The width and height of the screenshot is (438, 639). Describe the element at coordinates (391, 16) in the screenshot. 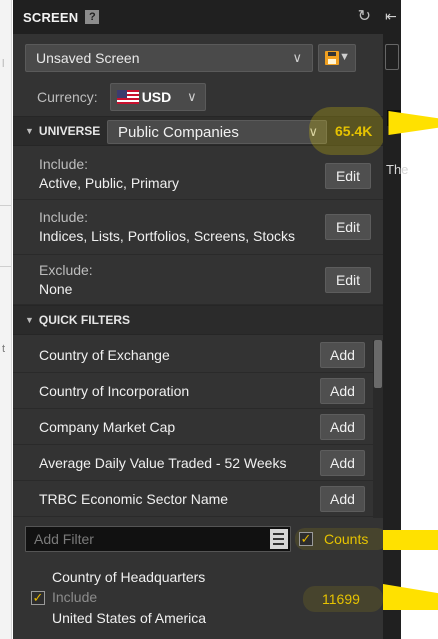

I see `collapse-panel-icon: ⇤` at that location.